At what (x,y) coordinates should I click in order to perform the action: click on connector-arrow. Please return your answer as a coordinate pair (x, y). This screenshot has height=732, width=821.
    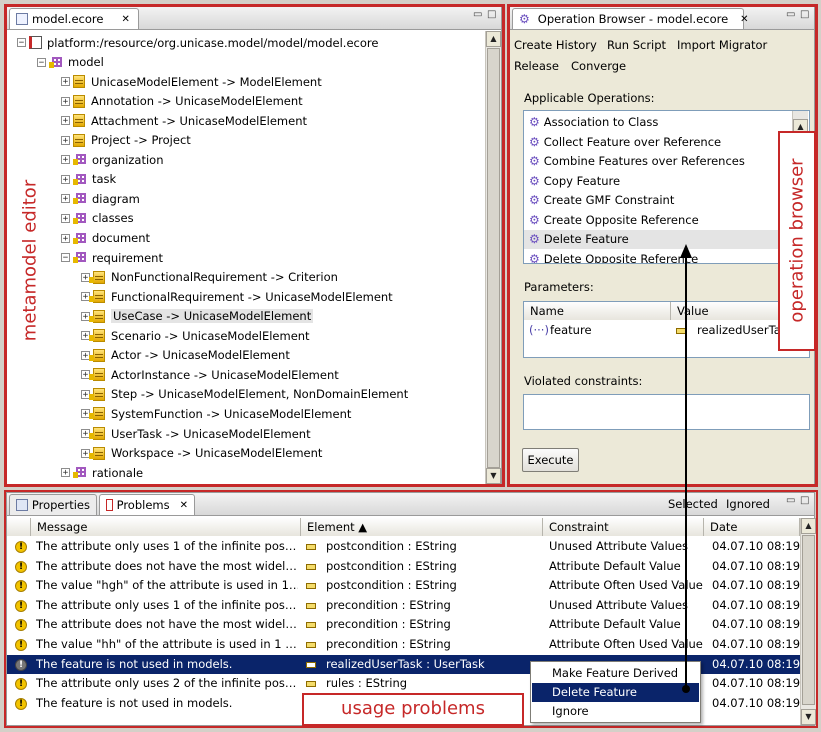
    Looking at the image, I should click on (686, 468).